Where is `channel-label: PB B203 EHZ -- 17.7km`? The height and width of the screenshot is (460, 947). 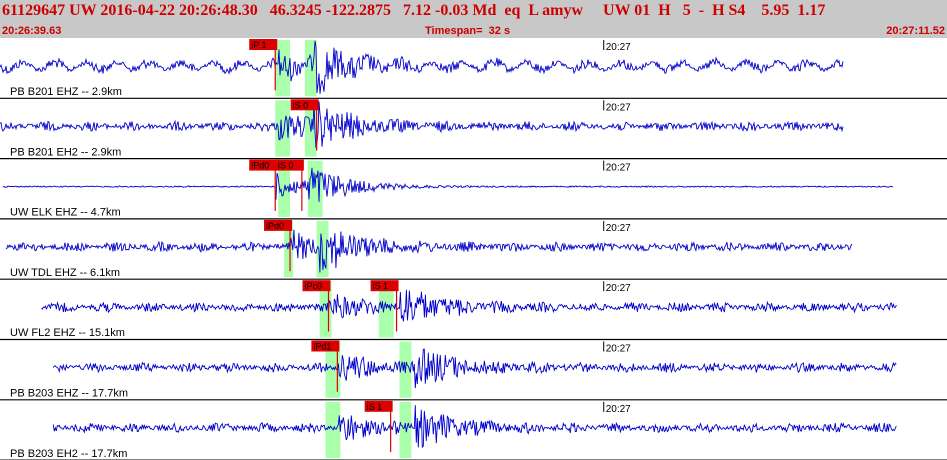
channel-label: PB B203 EHZ -- 17.7km is located at coordinates (69, 394).